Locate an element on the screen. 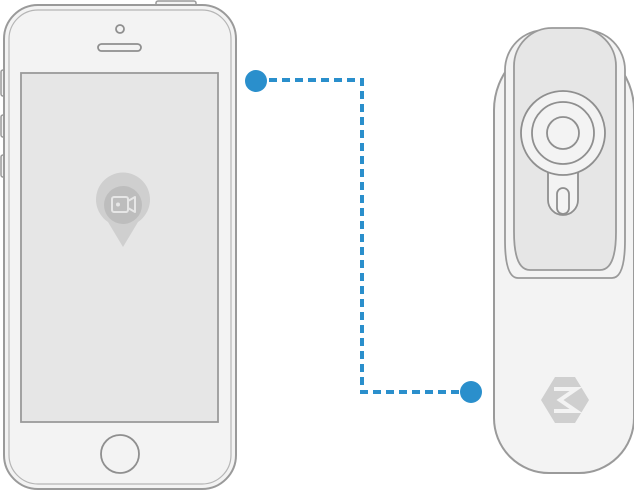 The image size is (634, 492). phone-home-button is located at coordinates (120, 454).